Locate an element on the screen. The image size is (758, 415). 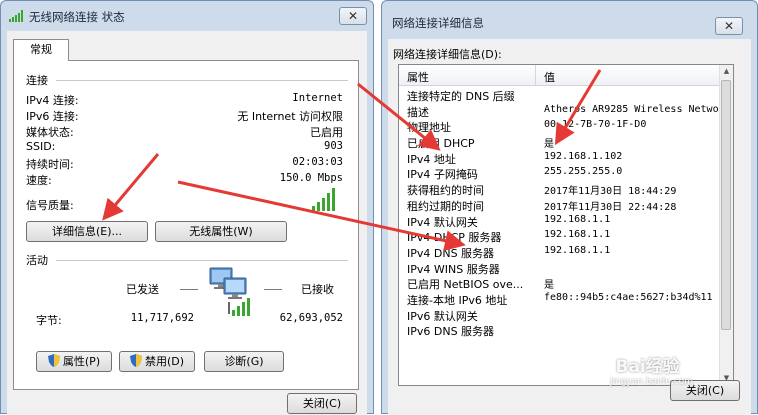
details-scrollbar: ▲ ▼ is located at coordinates (726, 225).